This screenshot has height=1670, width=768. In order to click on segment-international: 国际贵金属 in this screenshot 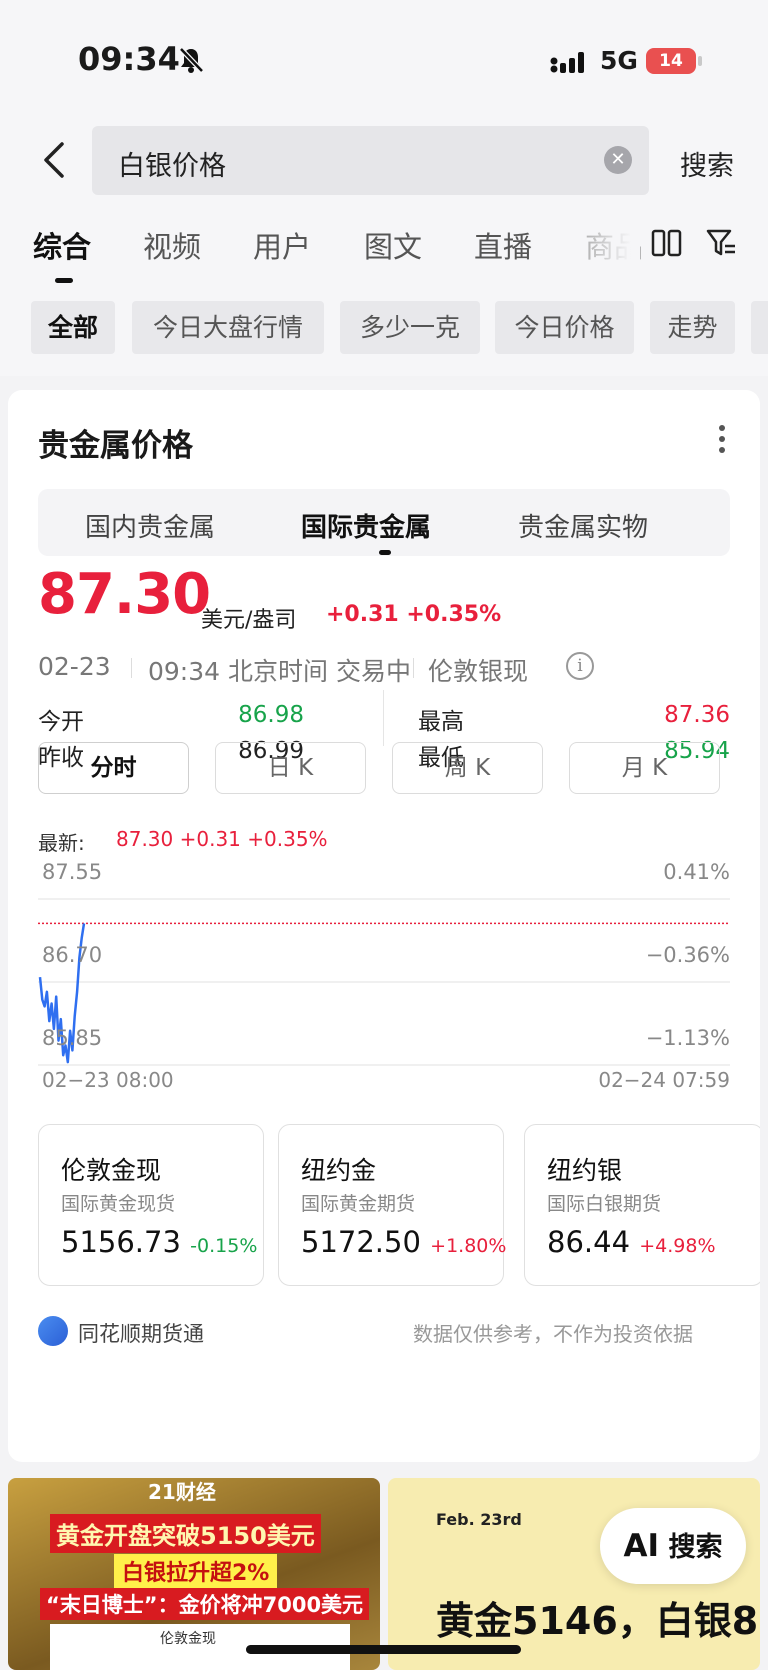, I will do `click(366, 525)`.